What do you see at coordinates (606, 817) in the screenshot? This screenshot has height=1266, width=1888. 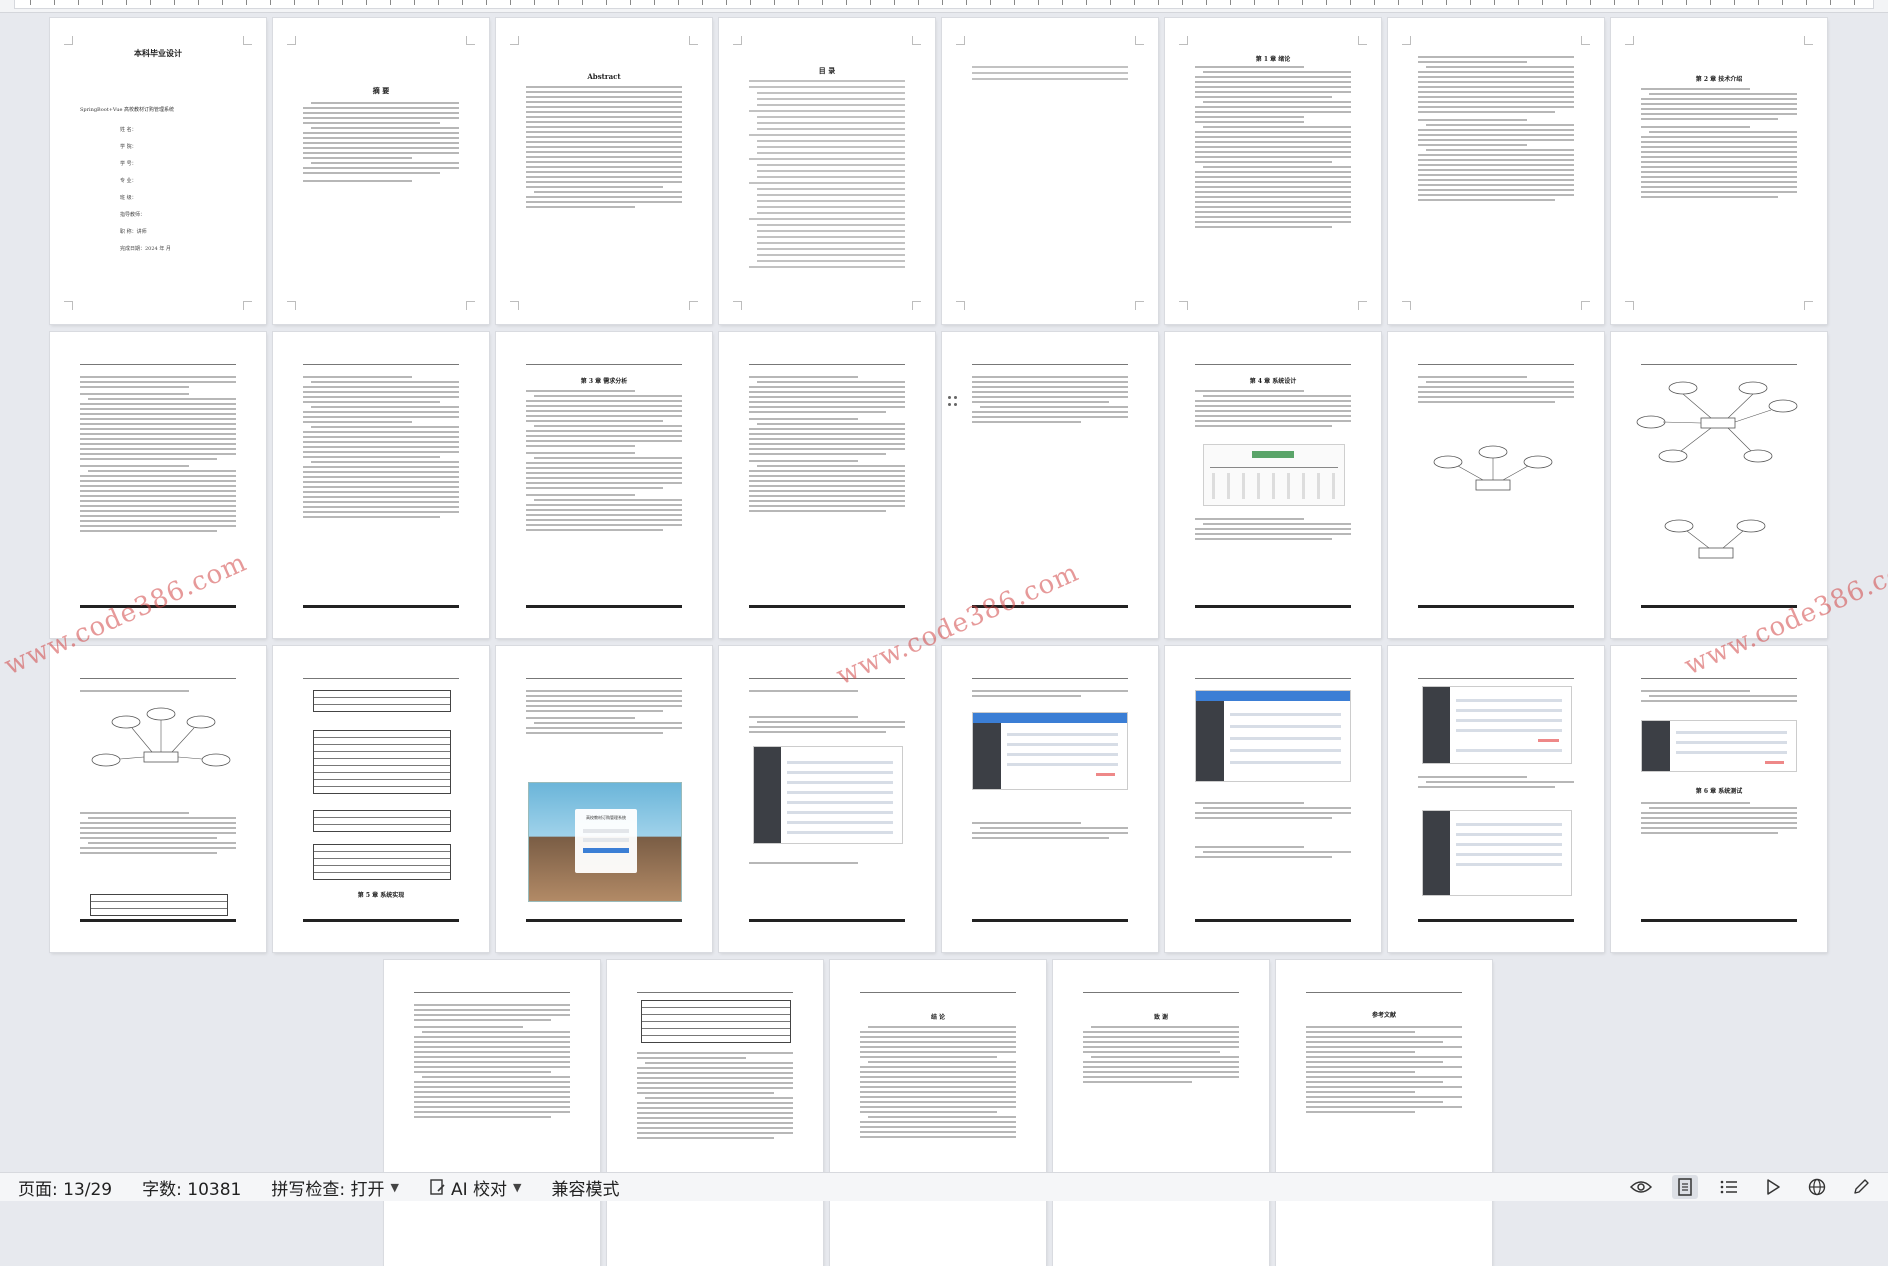 I see `login-title: 高校教材订购管理系统` at bounding box center [606, 817].